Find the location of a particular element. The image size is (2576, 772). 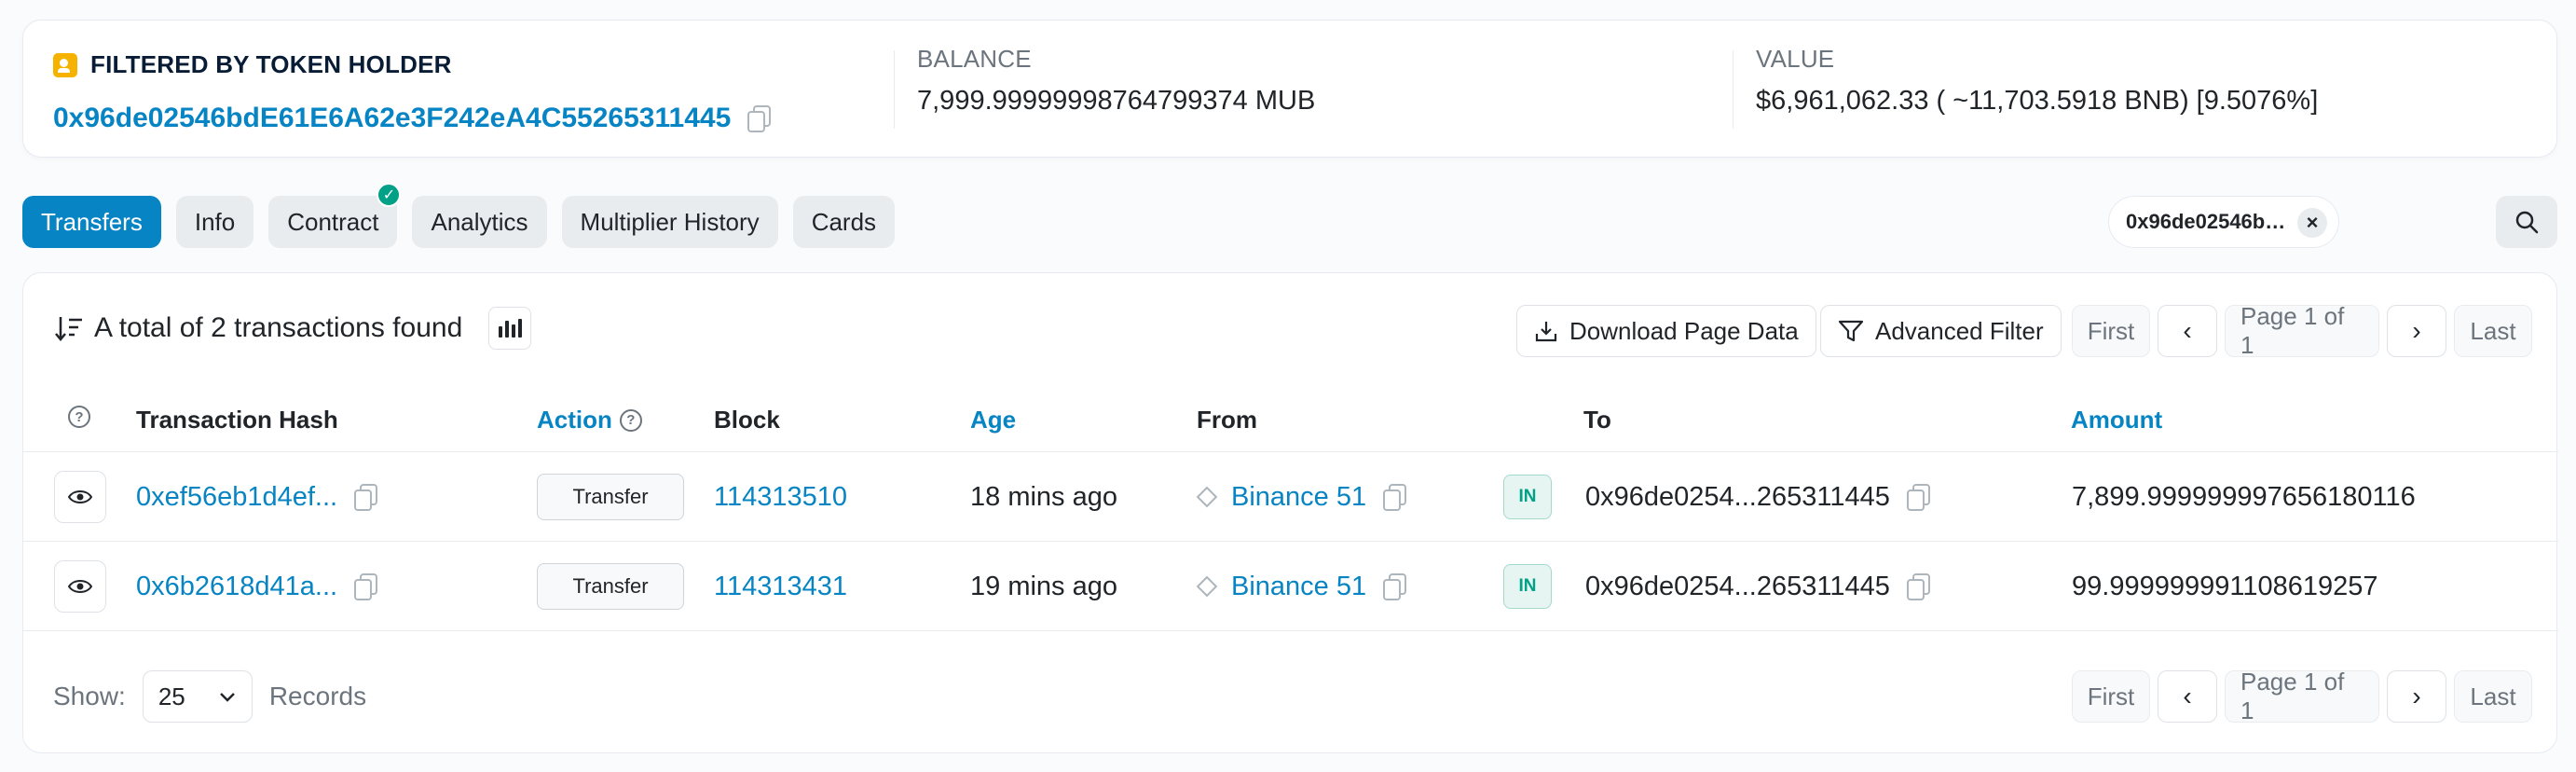

bar-chart-icon is located at coordinates (510, 328).